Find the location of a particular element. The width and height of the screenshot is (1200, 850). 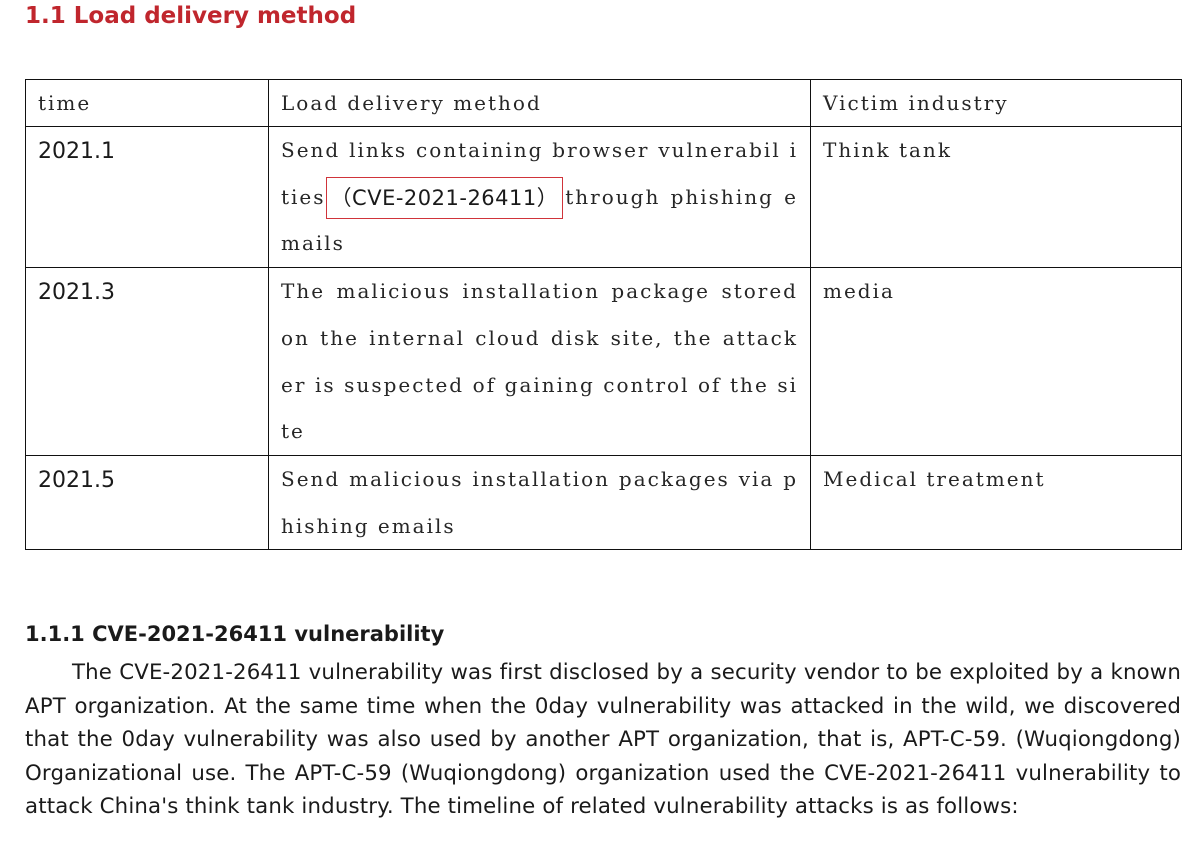

header-time: time is located at coordinates (147, 103).